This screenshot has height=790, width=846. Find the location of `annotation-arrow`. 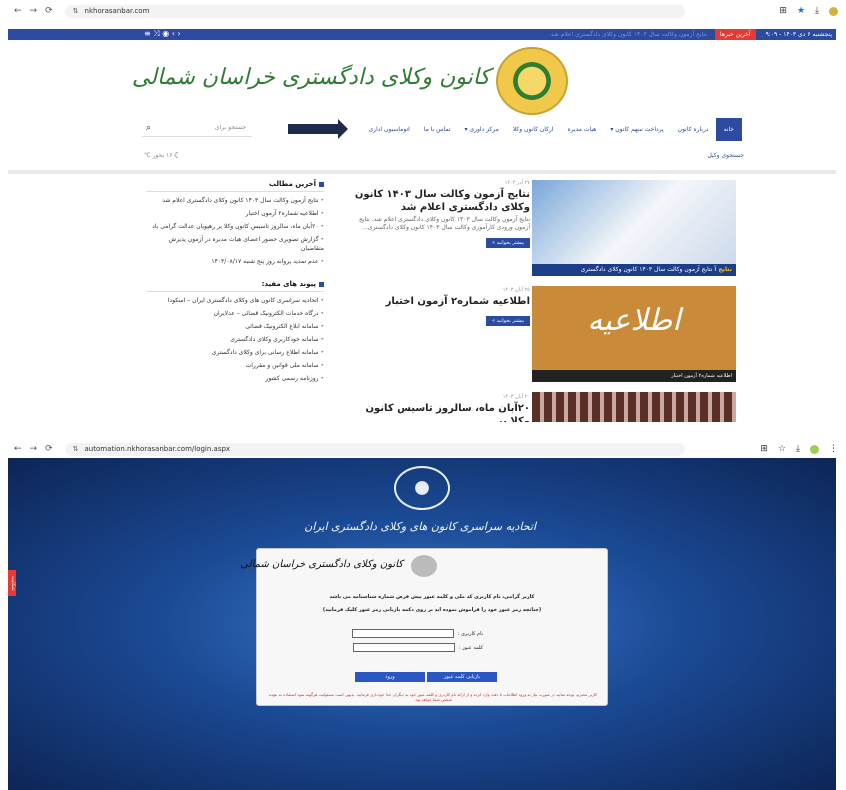

annotation-arrow is located at coordinates (318, 129).